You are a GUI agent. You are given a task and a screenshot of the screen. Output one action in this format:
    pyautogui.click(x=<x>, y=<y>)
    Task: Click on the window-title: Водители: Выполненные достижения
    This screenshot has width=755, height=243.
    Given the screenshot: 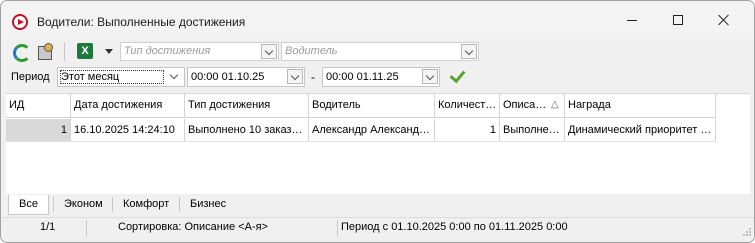 What is the action you would take?
    pyautogui.click(x=141, y=22)
    